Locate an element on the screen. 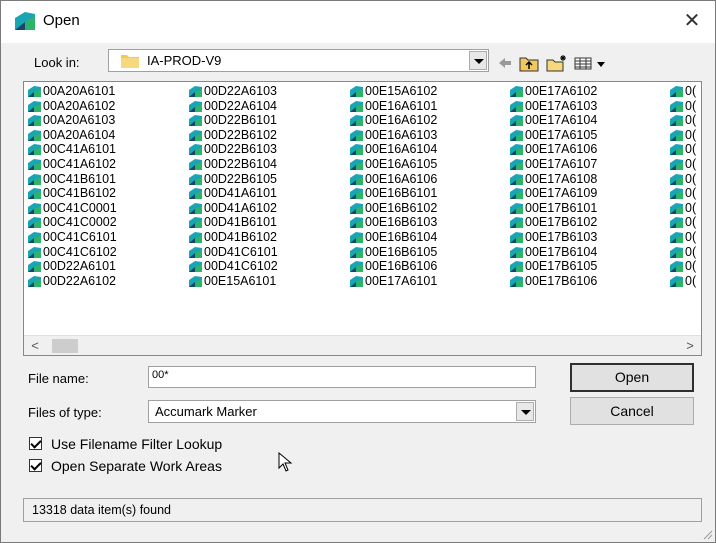 The height and width of the screenshot is (543, 716). resize-grip-icon is located at coordinates (707, 534).